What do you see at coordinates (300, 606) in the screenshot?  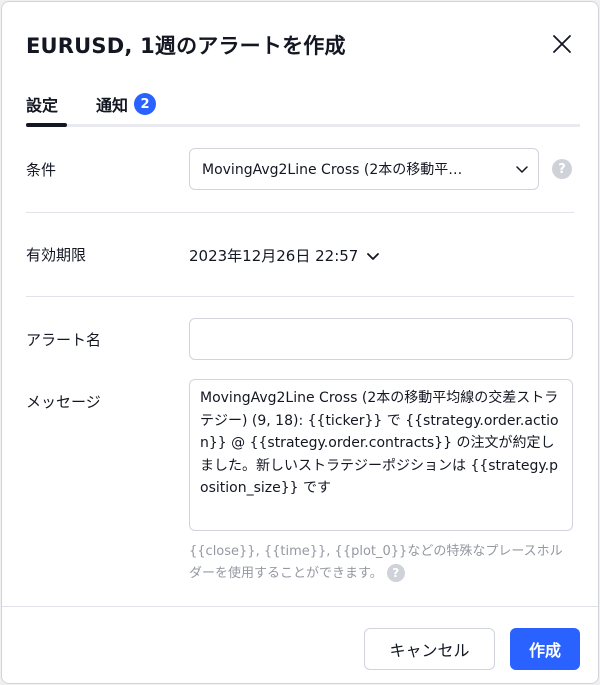 I see `footer-divider` at bounding box center [300, 606].